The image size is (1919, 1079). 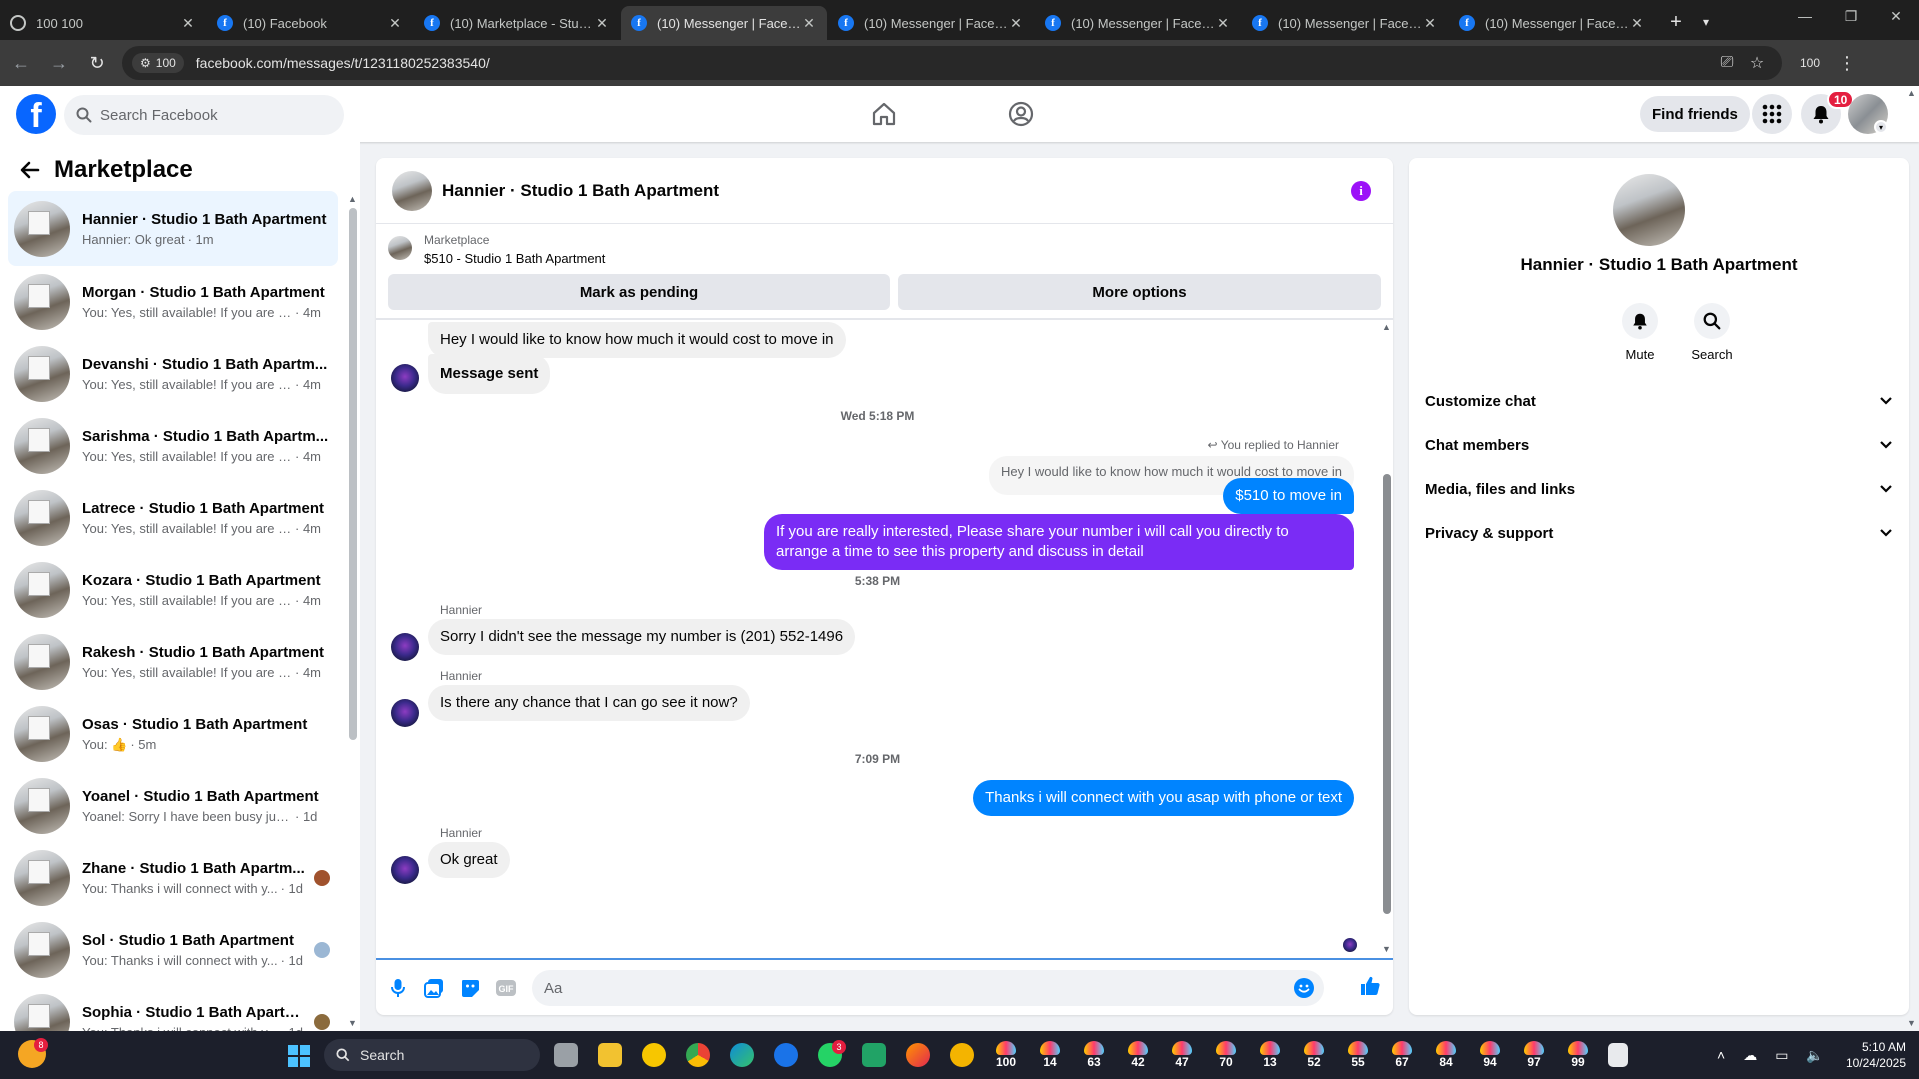 What do you see at coordinates (1659, 533) in the screenshot?
I see `privacy-support-section: Privacy & support` at bounding box center [1659, 533].